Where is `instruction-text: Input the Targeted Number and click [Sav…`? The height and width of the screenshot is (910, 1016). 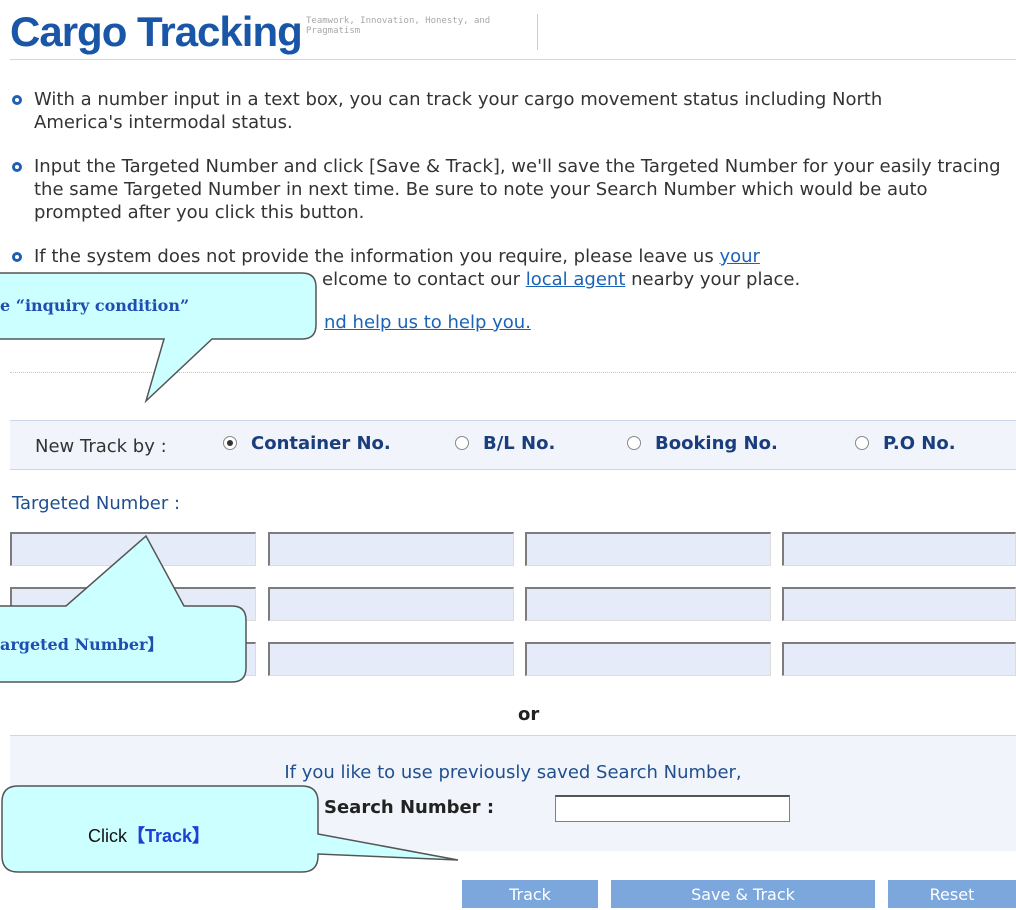
instruction-text: Input the Targeted Number and click [Sav… is located at coordinates (517, 189).